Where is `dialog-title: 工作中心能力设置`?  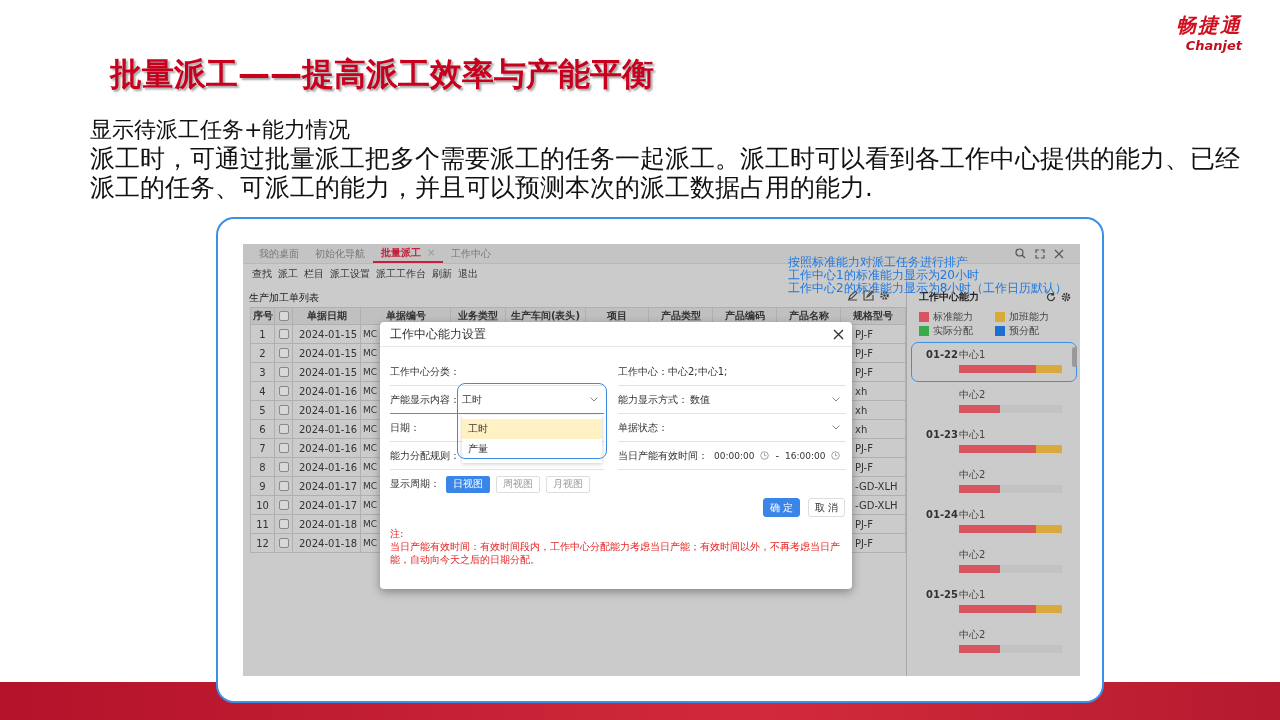
dialog-title: 工作中心能力设置 is located at coordinates (438, 334).